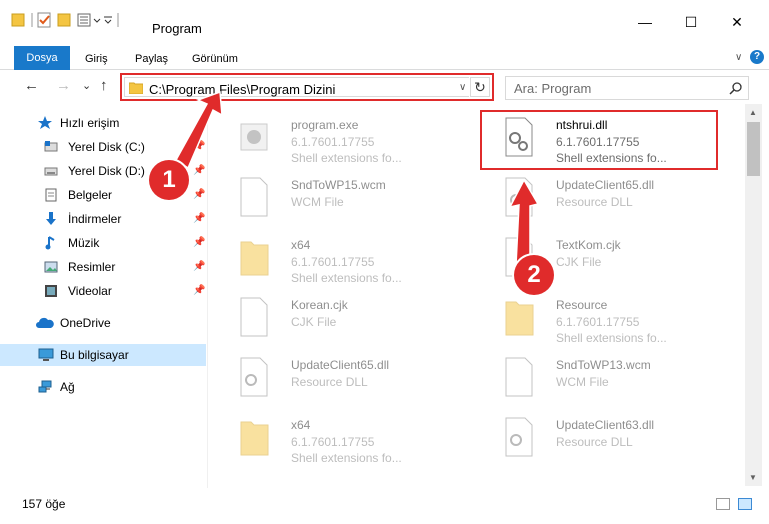 The height and width of the screenshot is (524, 769). Describe the element at coordinates (384, 504) in the screenshot. I see `status-bar: 157 öğe` at that location.